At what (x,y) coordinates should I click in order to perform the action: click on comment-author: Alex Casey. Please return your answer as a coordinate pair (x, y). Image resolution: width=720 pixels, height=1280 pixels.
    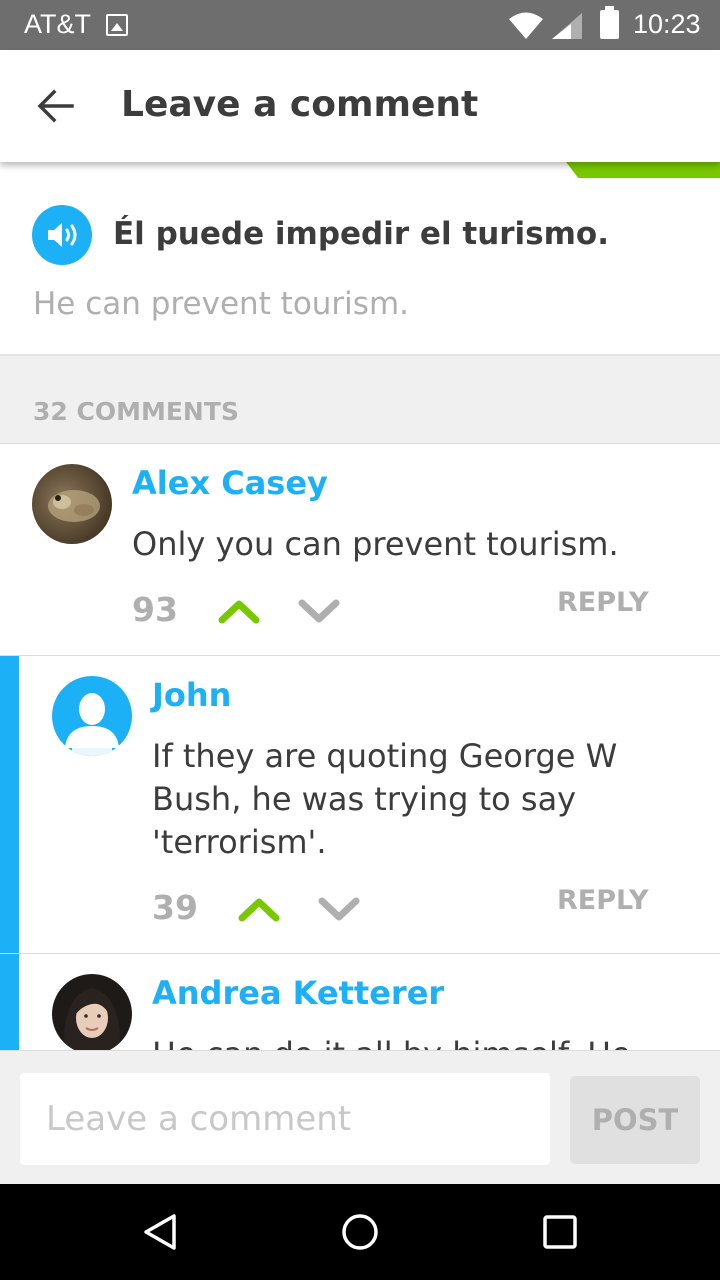
    Looking at the image, I should click on (230, 483).